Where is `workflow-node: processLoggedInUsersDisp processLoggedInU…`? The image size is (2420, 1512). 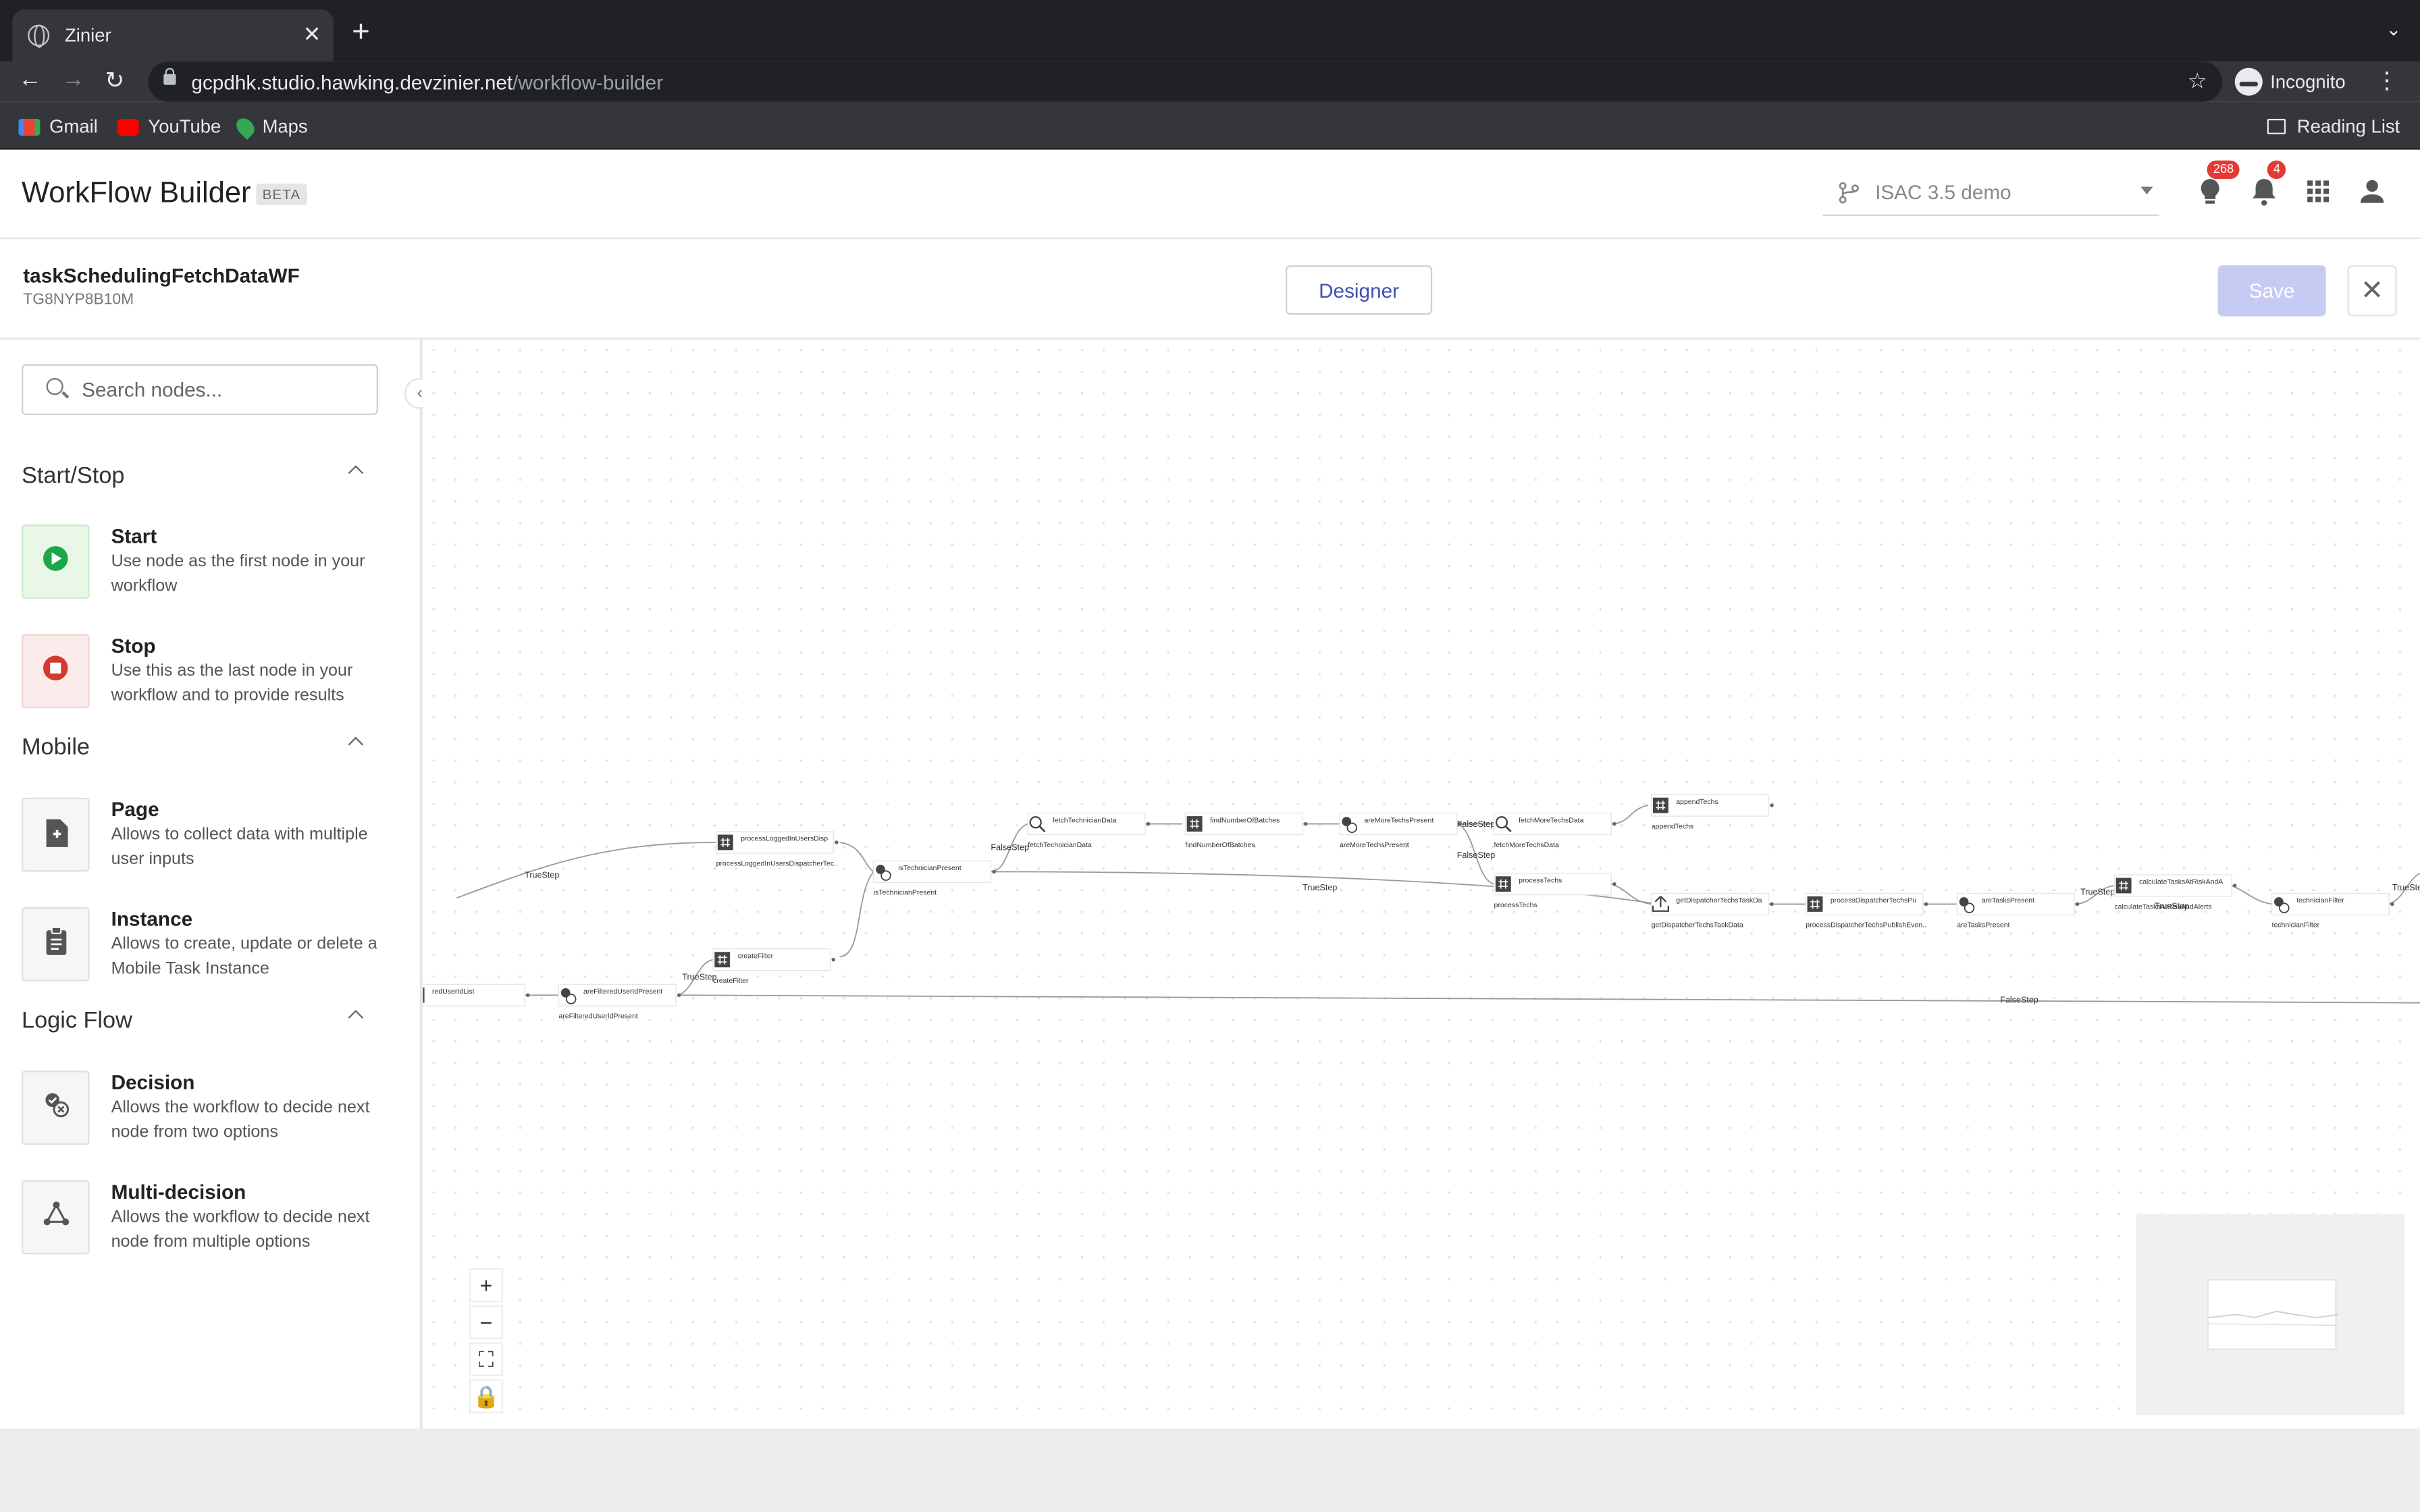
workflow-node: processLoggedInUsersDisp processLoggedInU… is located at coordinates (777, 849).